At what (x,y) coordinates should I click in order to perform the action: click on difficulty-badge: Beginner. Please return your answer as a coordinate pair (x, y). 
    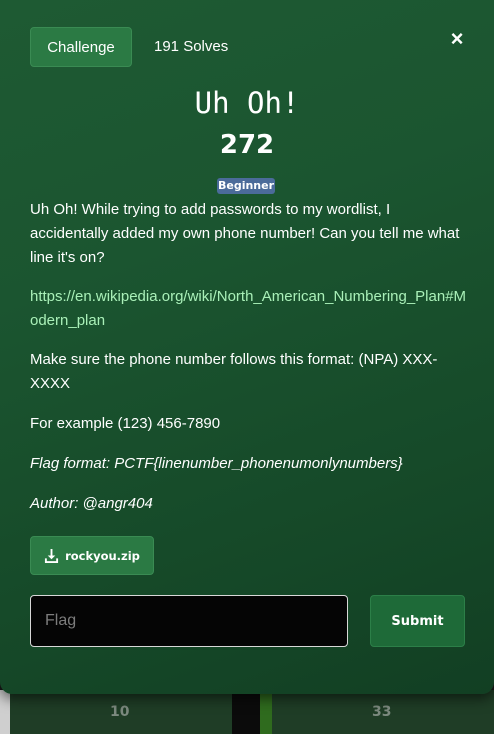
    Looking at the image, I should click on (246, 186).